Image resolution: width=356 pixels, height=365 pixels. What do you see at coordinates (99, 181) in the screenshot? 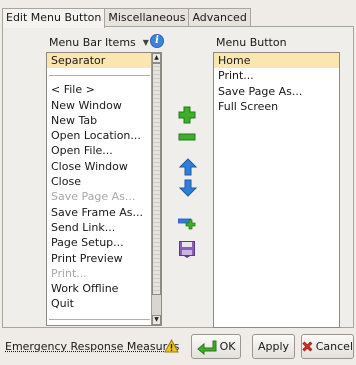
I see `list-item: Close` at bounding box center [99, 181].